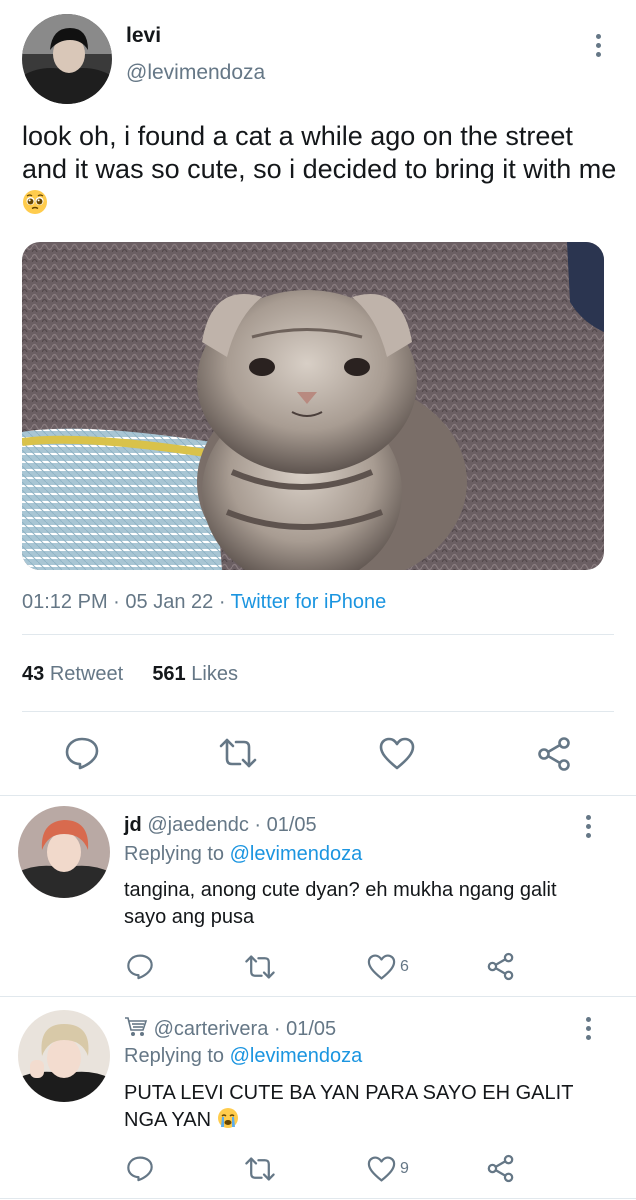 The width and height of the screenshot is (636, 1200). What do you see at coordinates (168, 674) in the screenshot?
I see `likes-count: 561` at bounding box center [168, 674].